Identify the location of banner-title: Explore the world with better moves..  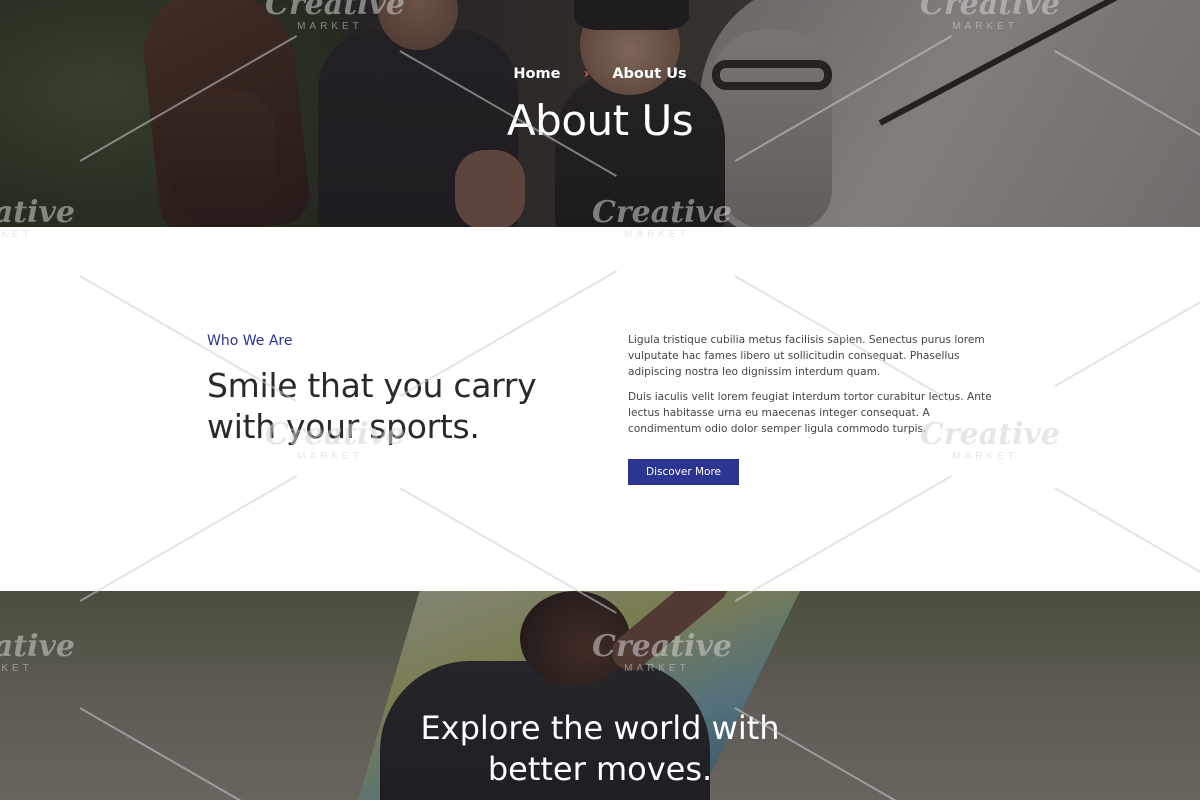
(600, 749).